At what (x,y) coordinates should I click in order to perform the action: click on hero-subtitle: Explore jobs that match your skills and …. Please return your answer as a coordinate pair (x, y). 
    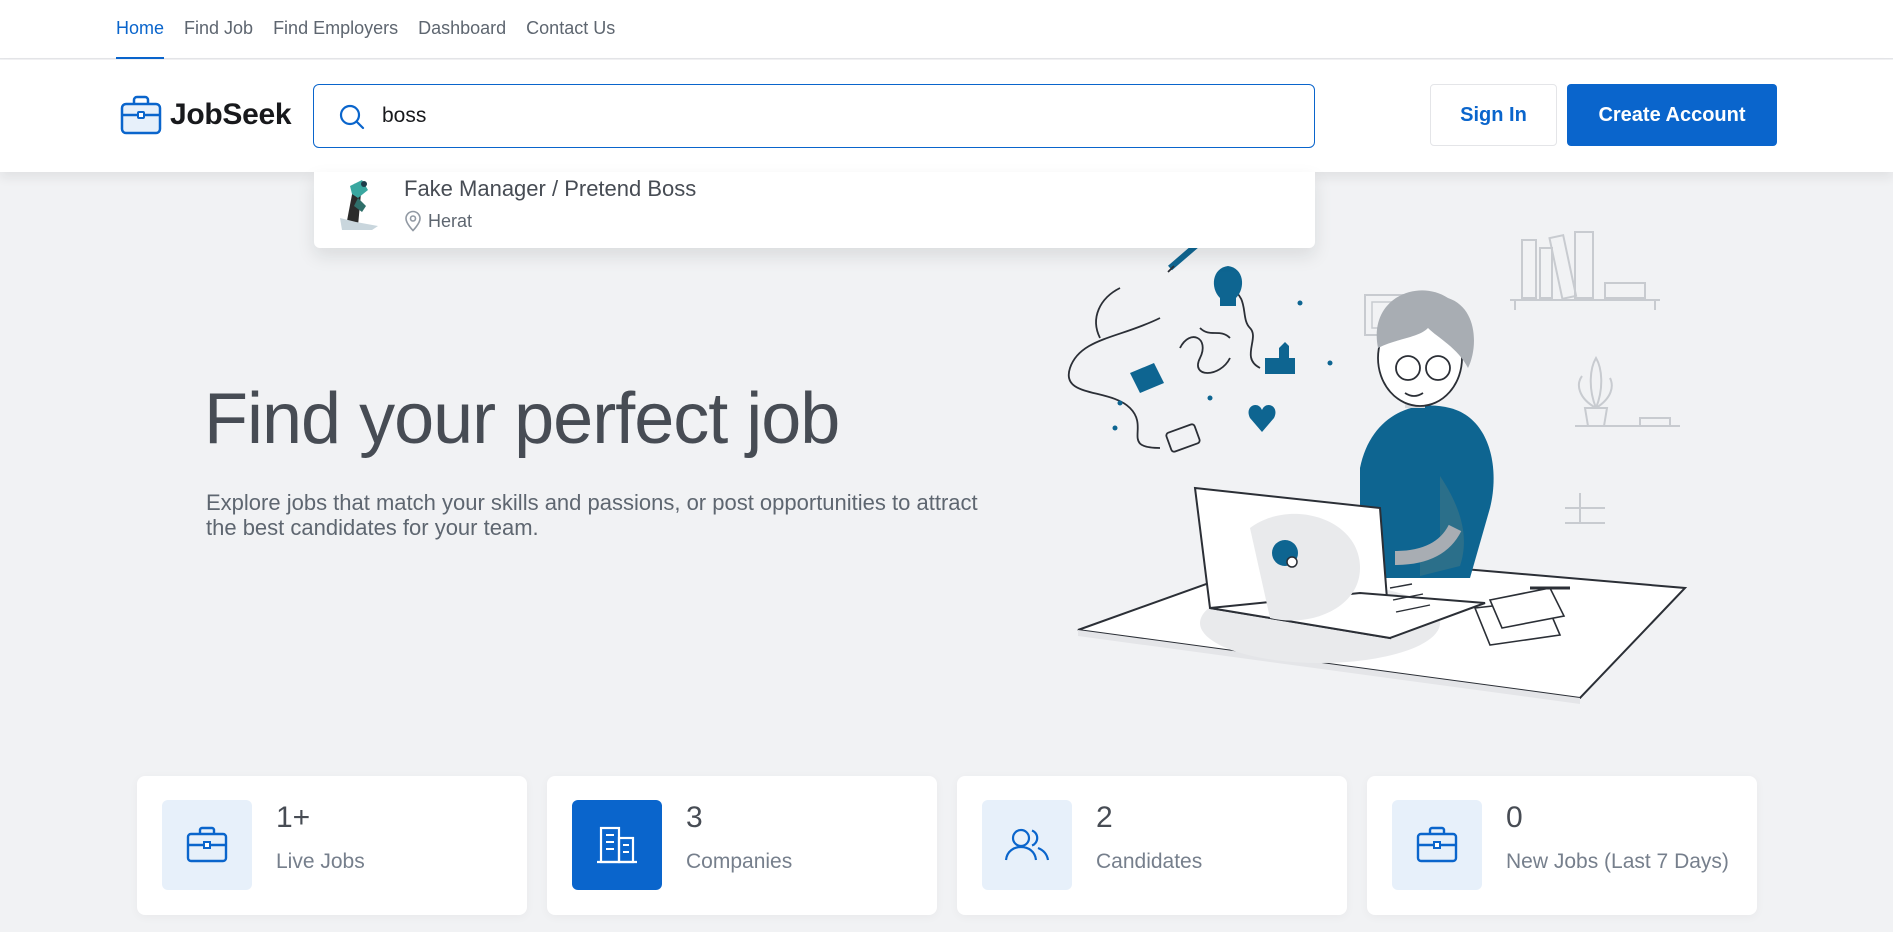
    Looking at the image, I should click on (592, 515).